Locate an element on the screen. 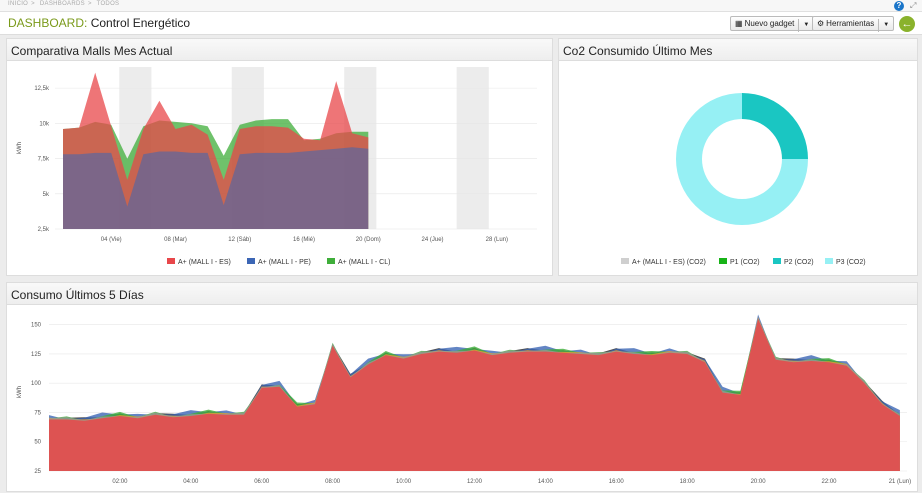 This screenshot has width=922, height=493. x-tick-label: 20 (Dom) is located at coordinates (368, 240).